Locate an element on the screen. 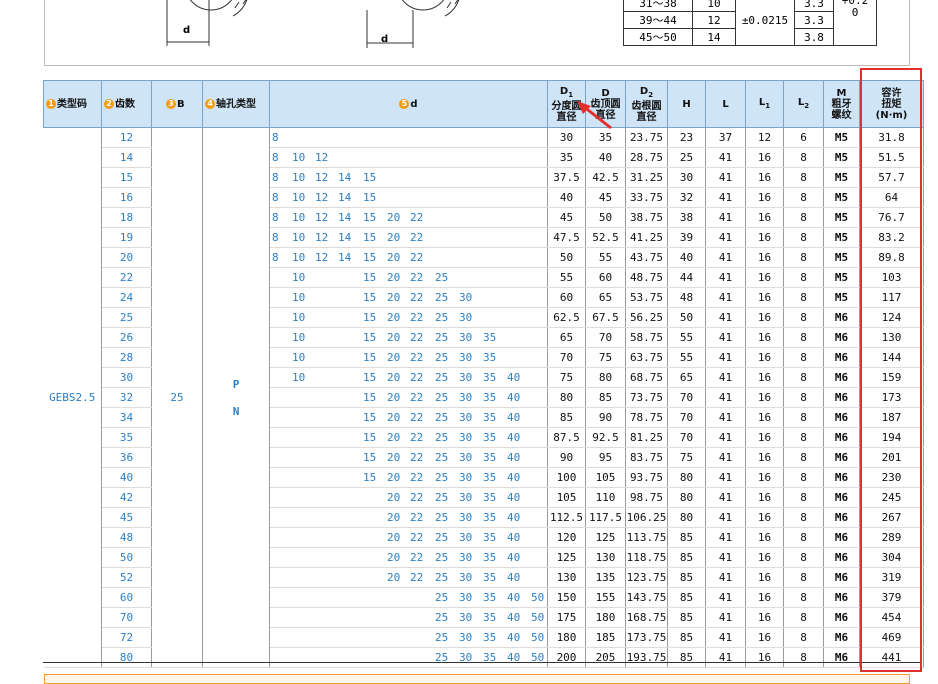 The width and height of the screenshot is (938, 684). d-options-cell: 10 15 20 22 25 30 35 is located at coordinates (408, 357).